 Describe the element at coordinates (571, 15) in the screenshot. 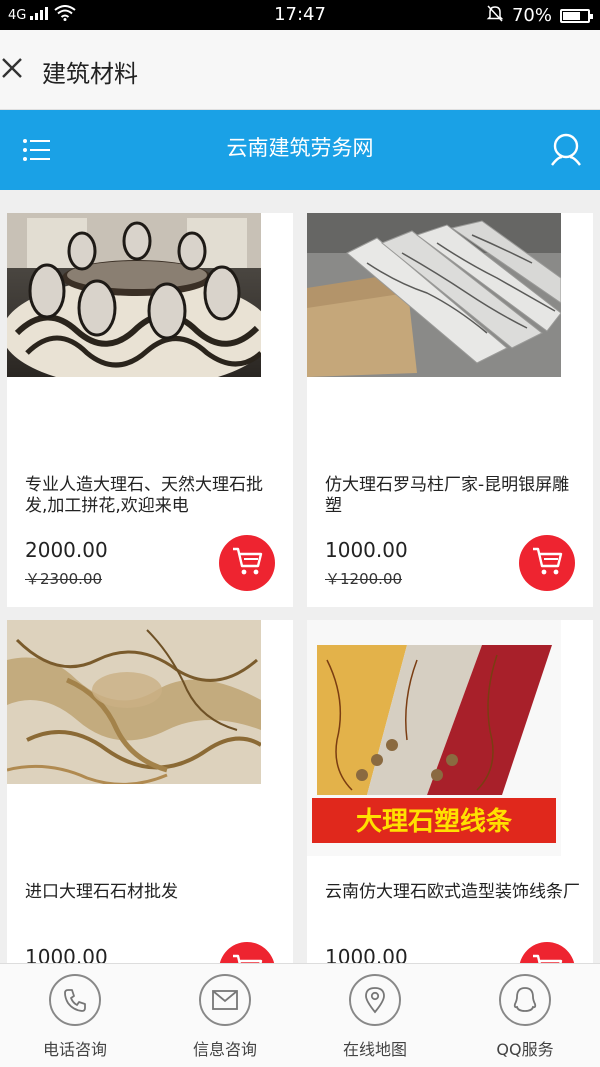

I see `battery-level` at that location.